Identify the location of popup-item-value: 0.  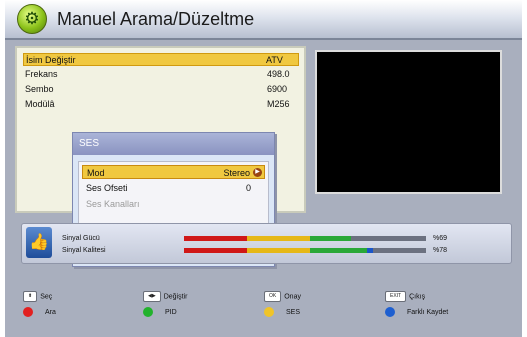
(248, 188).